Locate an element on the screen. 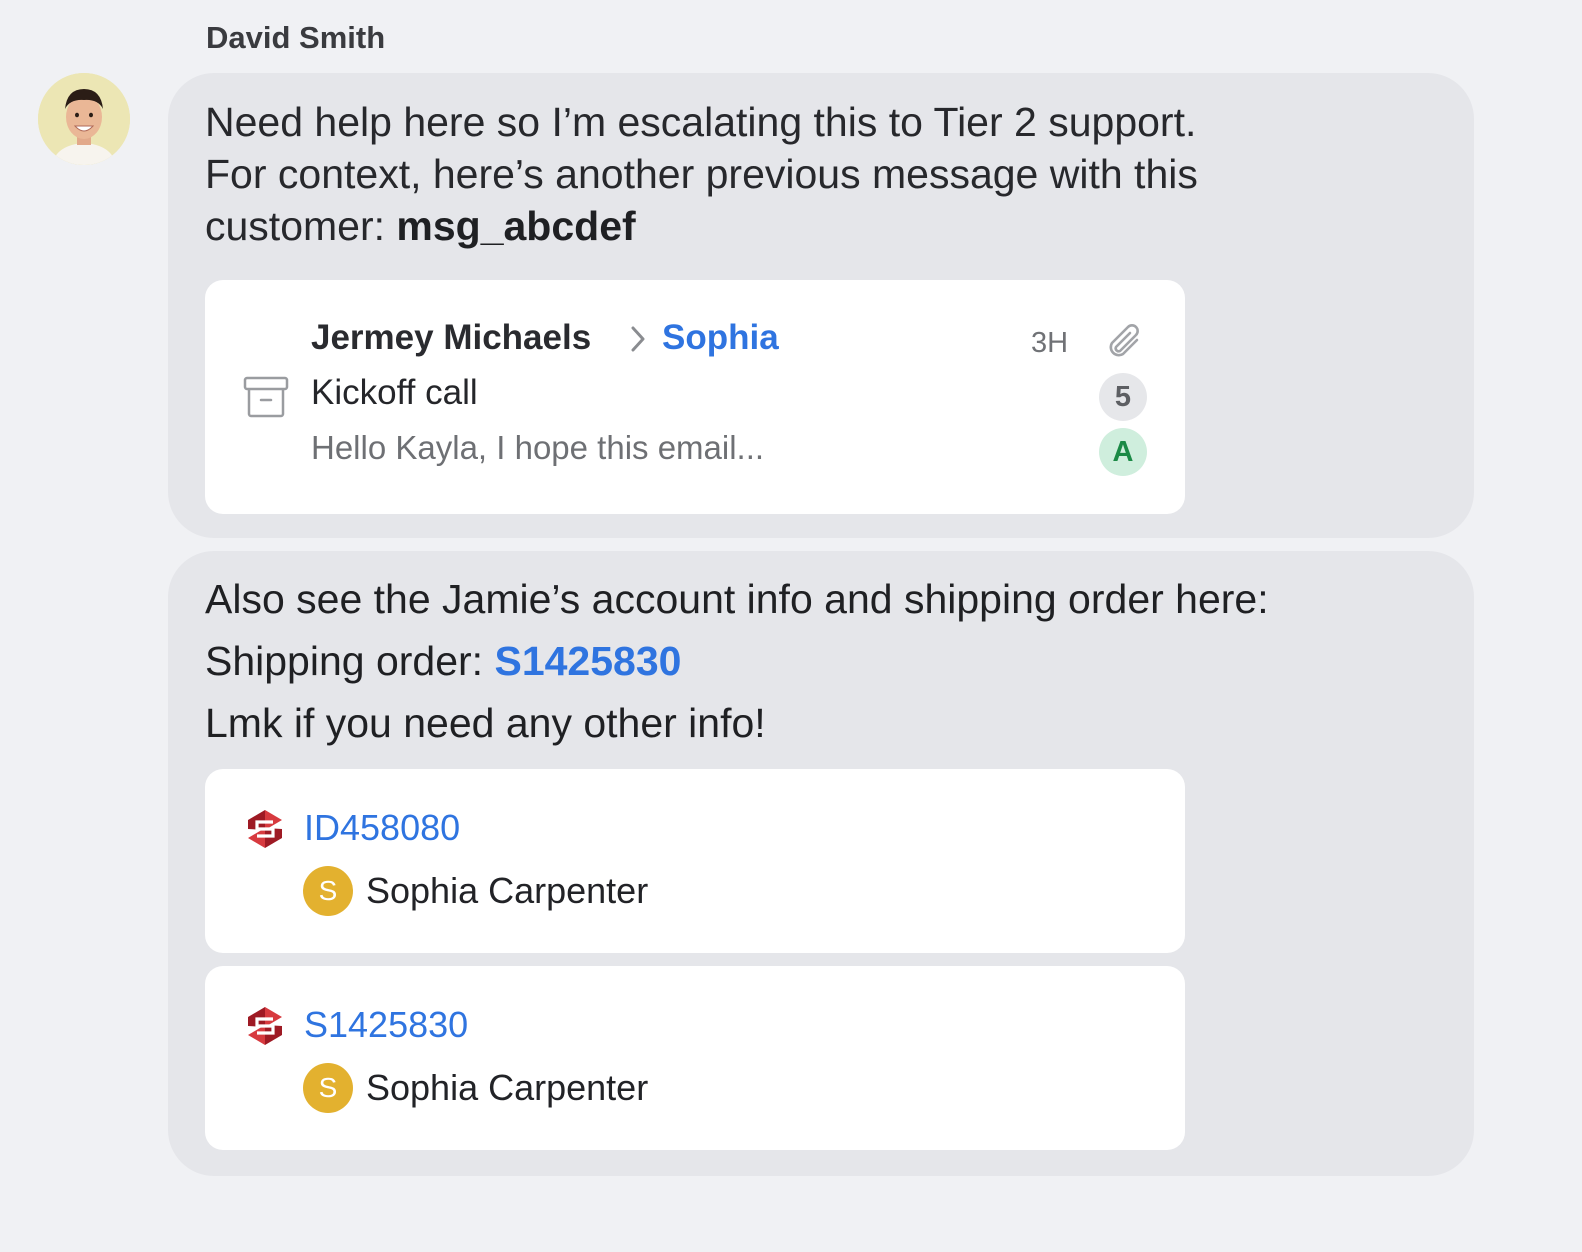 This screenshot has width=1582, height=1252. message-line-prefix: Shipping order: is located at coordinates (350, 661).